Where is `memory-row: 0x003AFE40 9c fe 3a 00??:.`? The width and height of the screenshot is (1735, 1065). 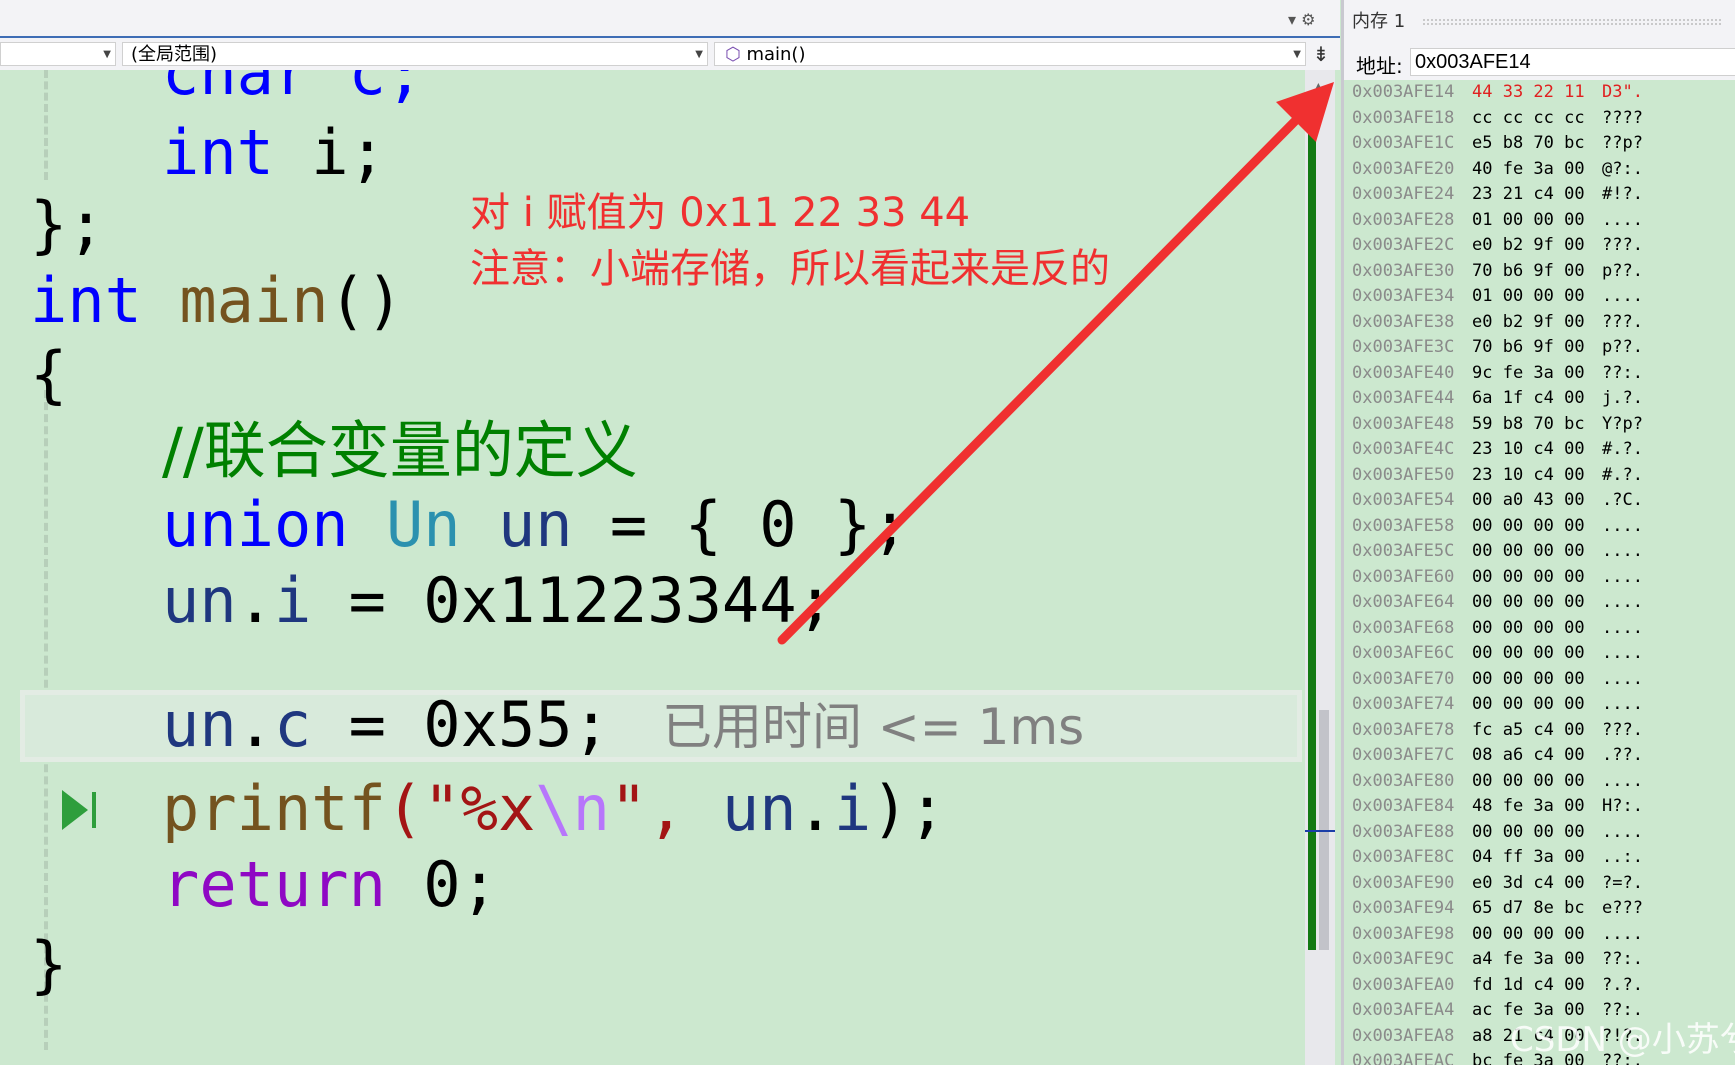 memory-row: 0x003AFE40 9c fe 3a 00??:. is located at coordinates (1497, 374).